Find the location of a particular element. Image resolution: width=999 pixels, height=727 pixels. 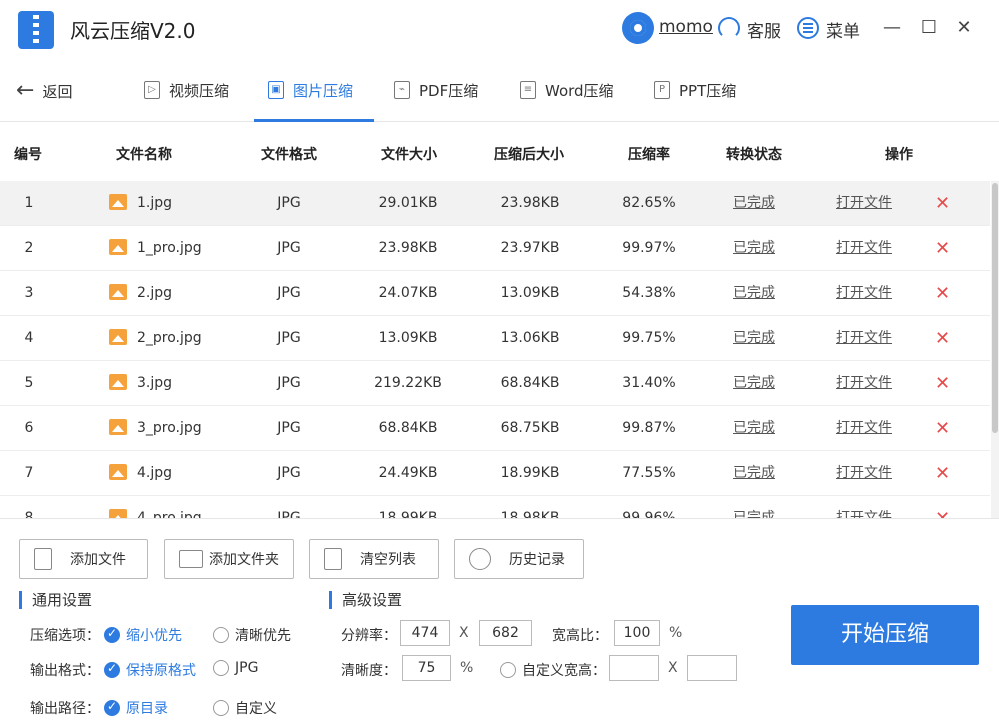

resolution-height-input is located at coordinates (505, 633).